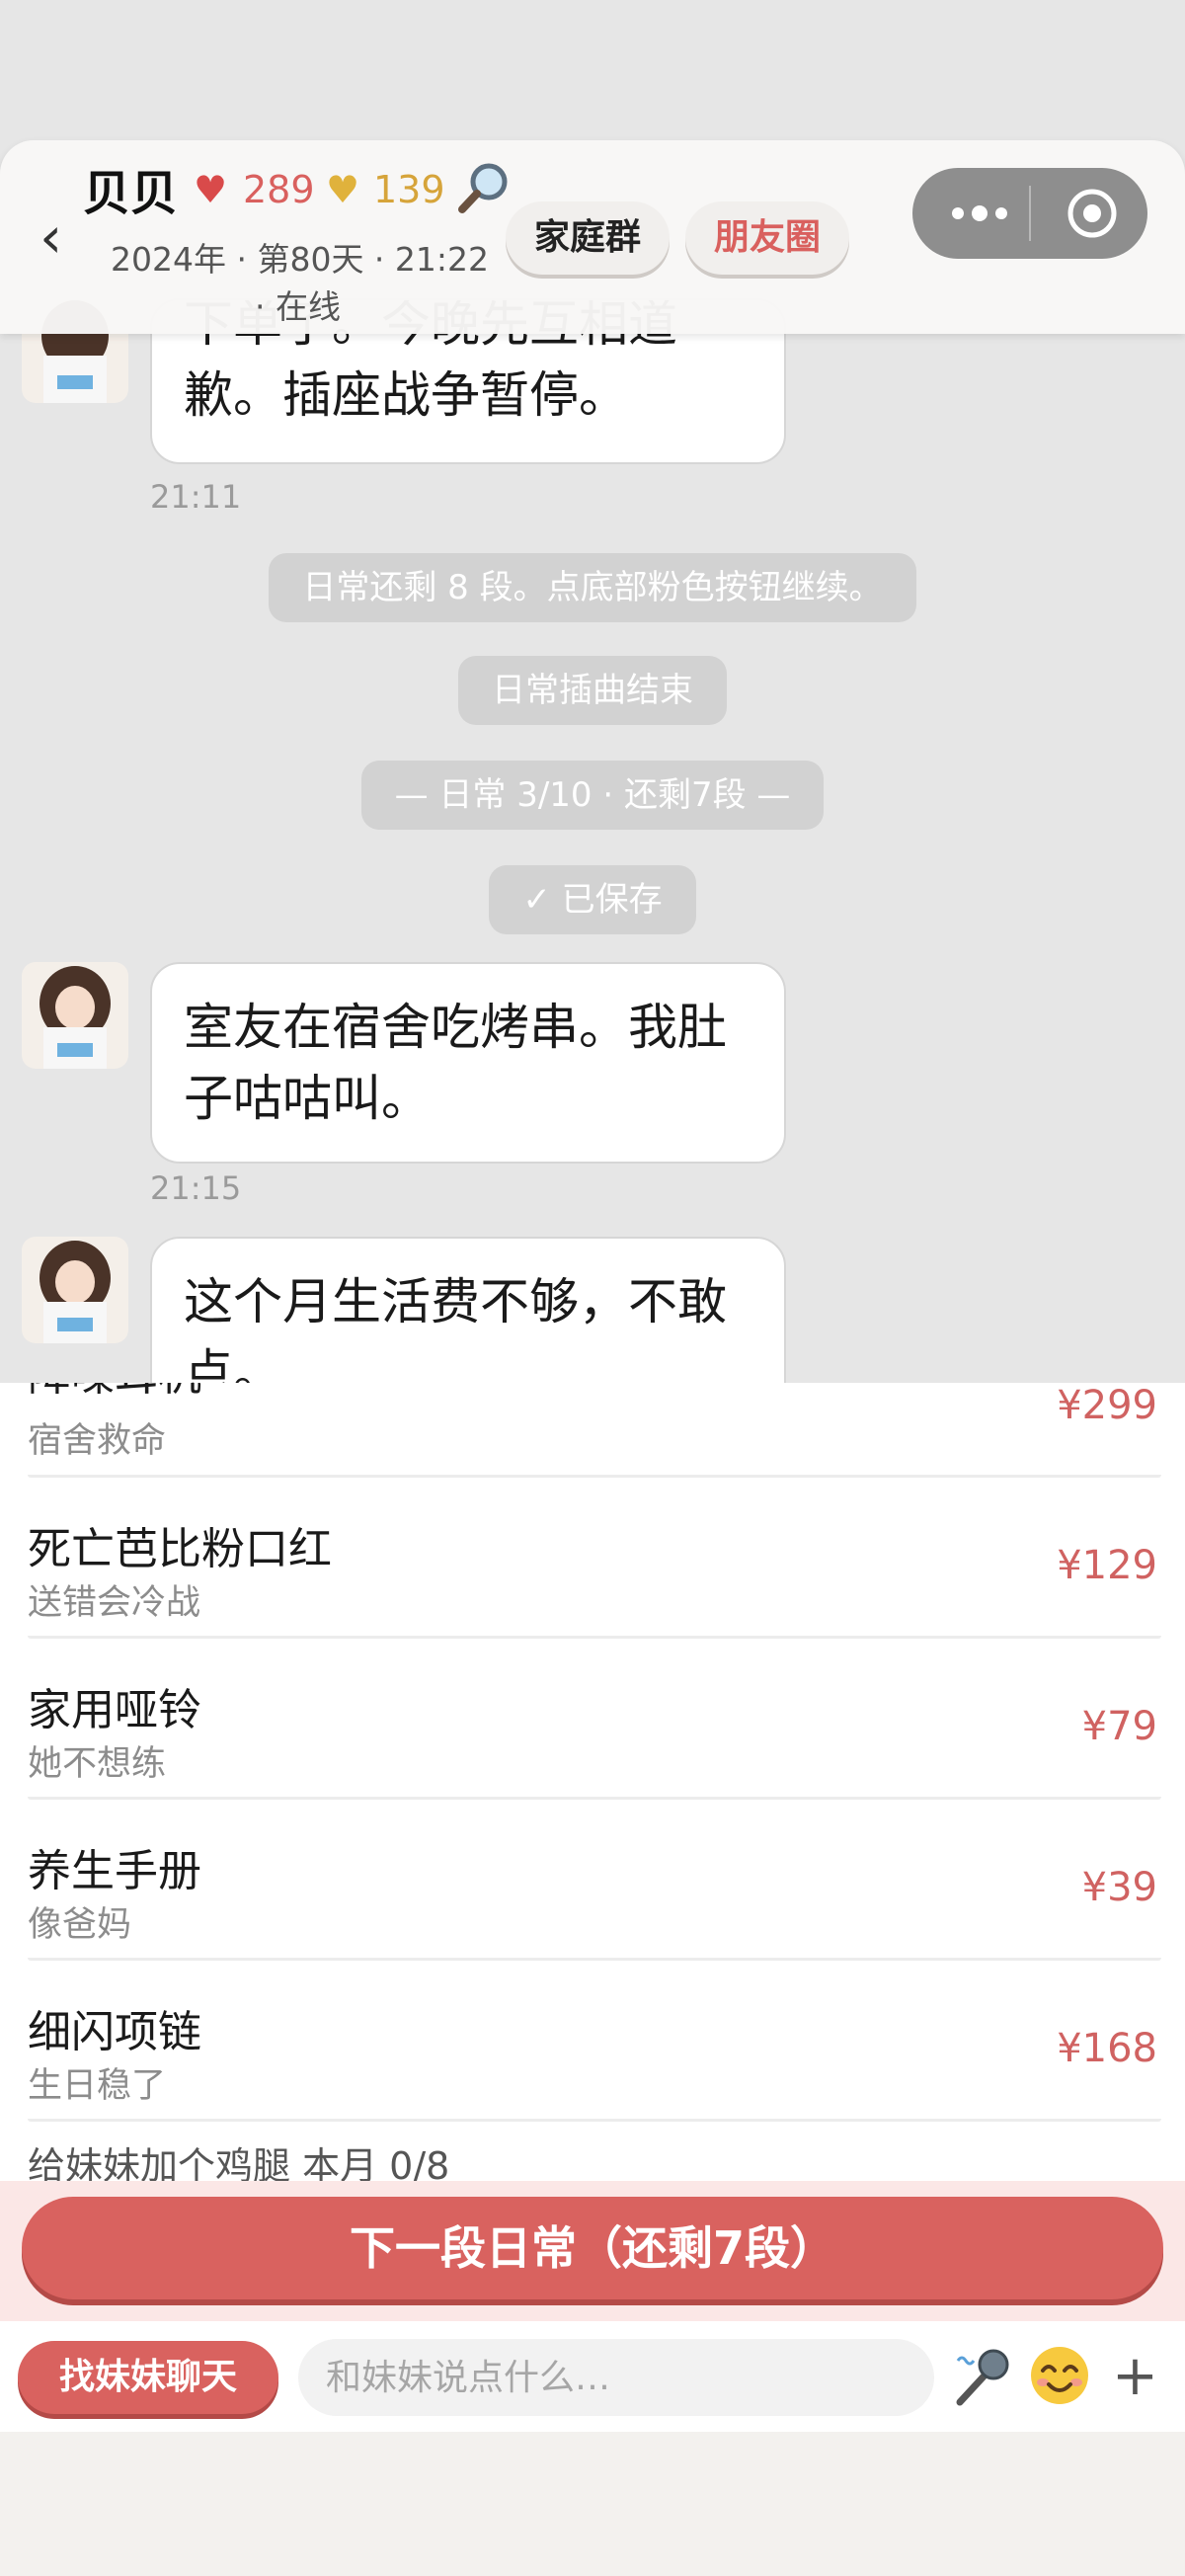  Describe the element at coordinates (343, 189) in the screenshot. I see `gold-heart-icon: ♥` at that location.